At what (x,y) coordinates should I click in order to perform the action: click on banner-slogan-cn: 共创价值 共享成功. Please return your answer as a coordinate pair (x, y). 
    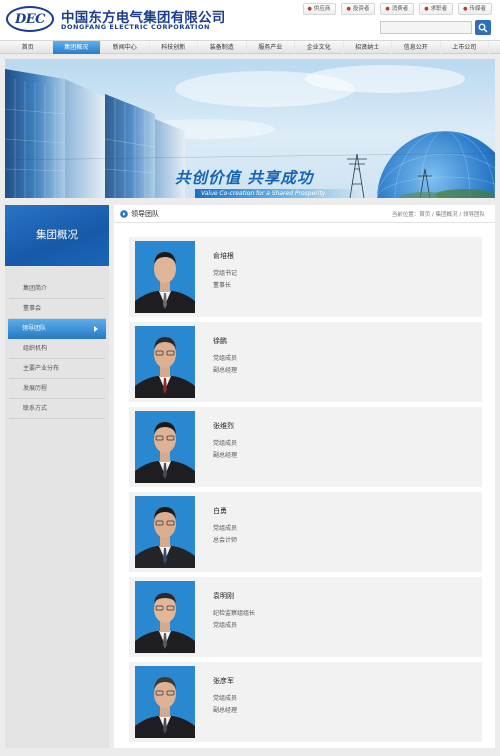
    Looking at the image, I should click on (244, 178).